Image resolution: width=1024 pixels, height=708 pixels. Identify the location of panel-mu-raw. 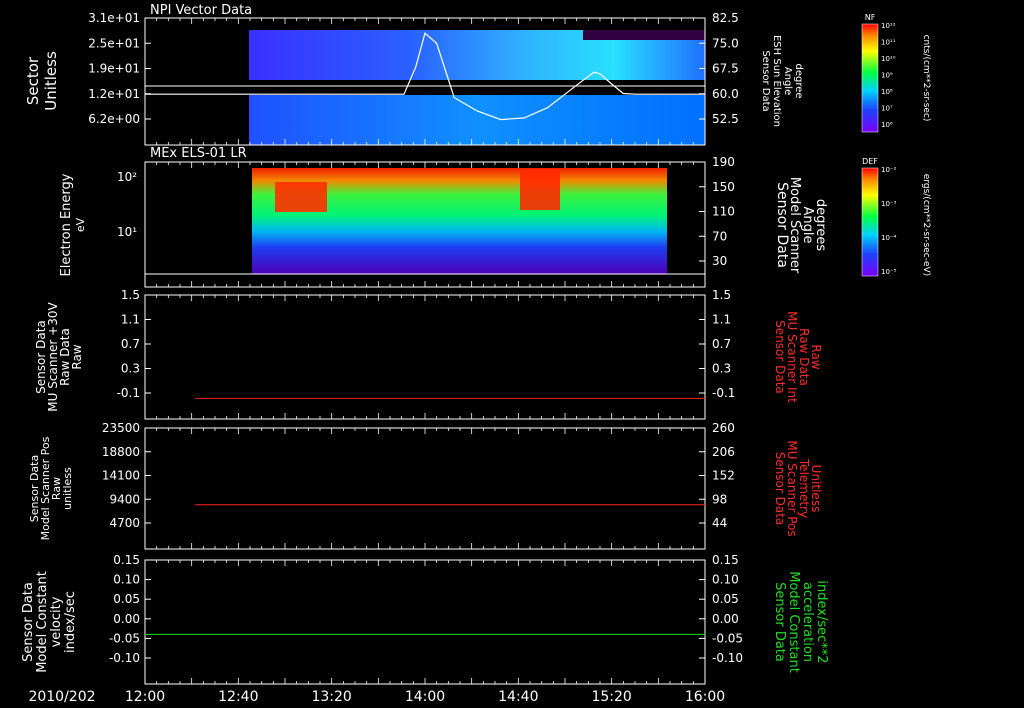
(425, 357).